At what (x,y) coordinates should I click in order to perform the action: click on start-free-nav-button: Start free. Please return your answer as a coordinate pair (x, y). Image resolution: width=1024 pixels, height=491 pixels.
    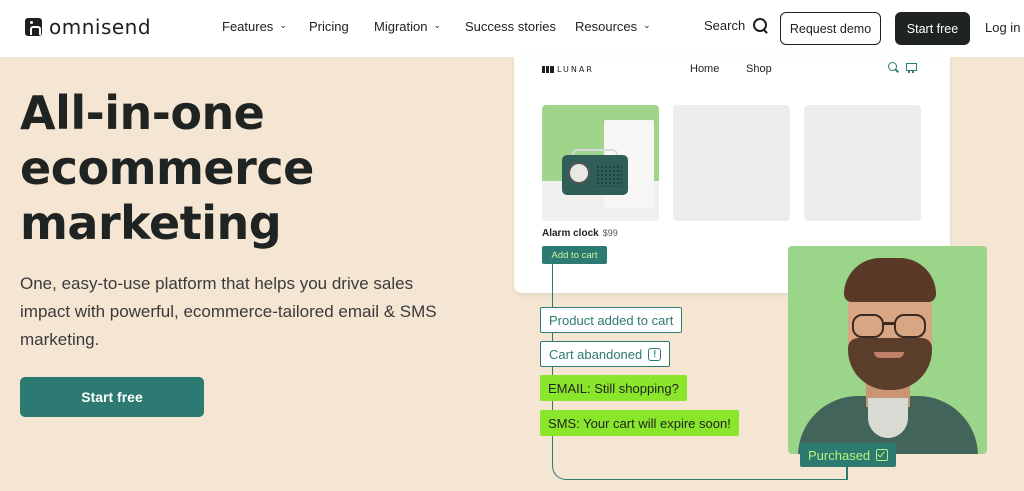
    Looking at the image, I should click on (932, 28).